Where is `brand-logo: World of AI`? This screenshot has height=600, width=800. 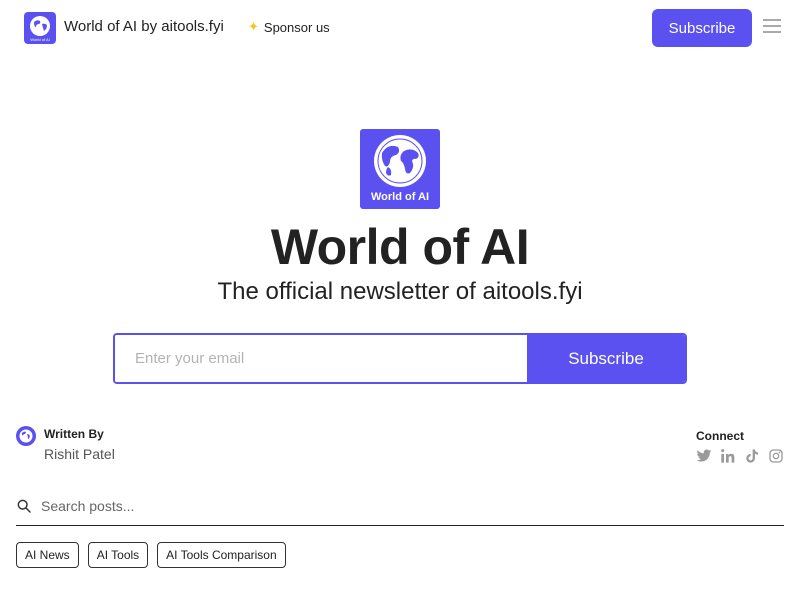
brand-logo: World of AI is located at coordinates (40, 28).